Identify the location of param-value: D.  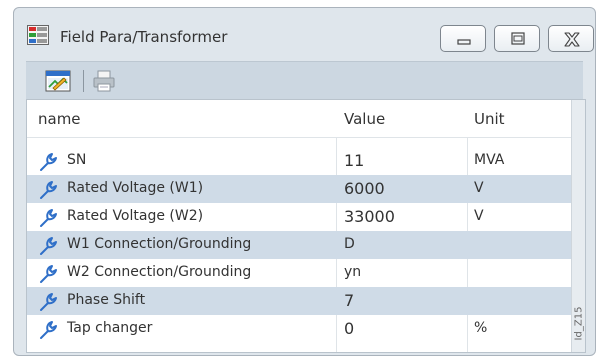
(349, 244).